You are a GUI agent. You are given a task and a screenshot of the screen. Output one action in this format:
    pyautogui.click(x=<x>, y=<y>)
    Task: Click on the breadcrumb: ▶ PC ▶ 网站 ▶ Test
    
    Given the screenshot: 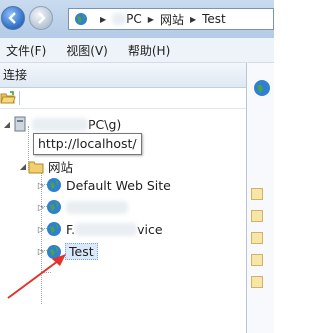 What is the action you would take?
    pyautogui.click(x=160, y=19)
    